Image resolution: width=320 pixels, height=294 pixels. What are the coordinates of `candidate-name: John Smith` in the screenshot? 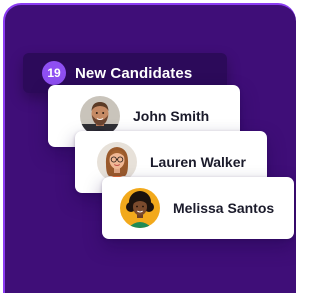 It's located at (171, 116).